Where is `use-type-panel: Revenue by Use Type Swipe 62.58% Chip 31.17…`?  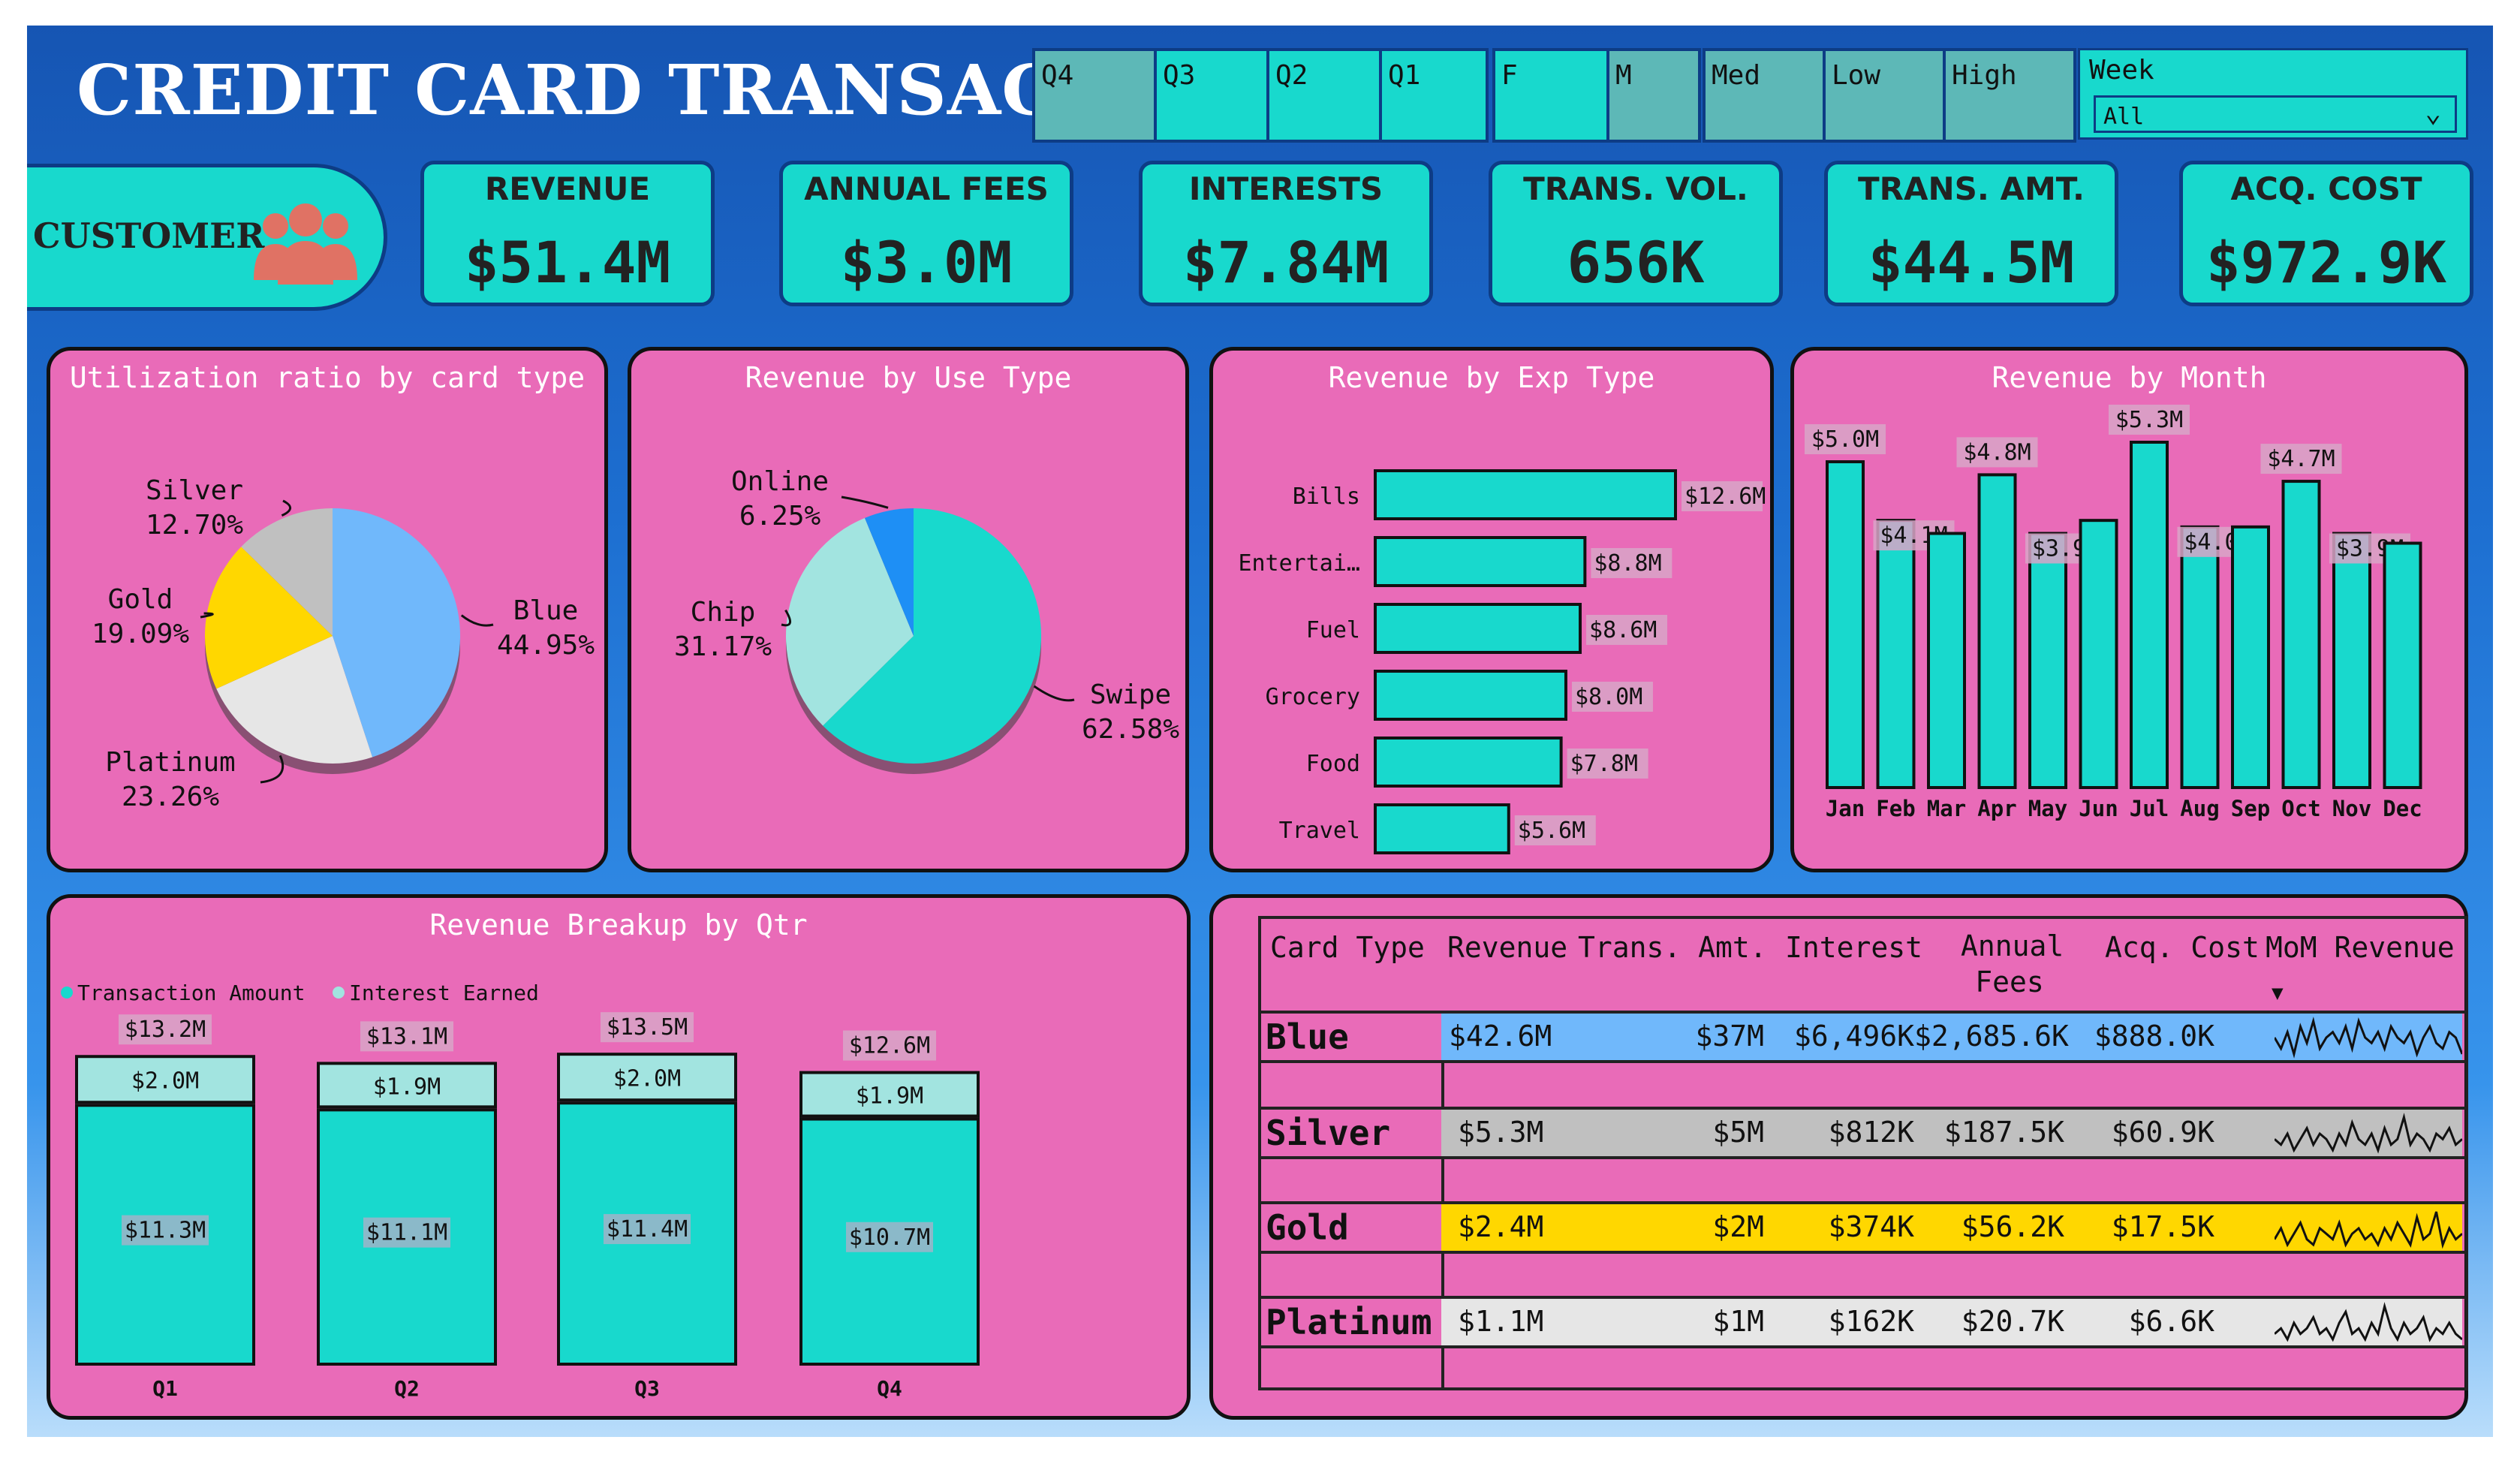
use-type-panel: Revenue by Use Type Swipe 62.58% Chip 31.17… is located at coordinates (908, 609).